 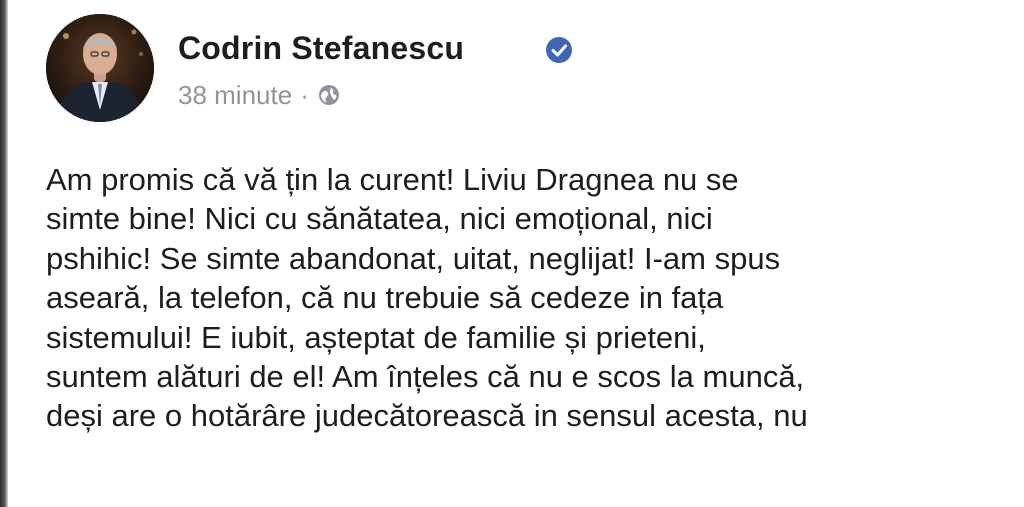 What do you see at coordinates (329, 95) in the screenshot?
I see `globe-icon` at bounding box center [329, 95].